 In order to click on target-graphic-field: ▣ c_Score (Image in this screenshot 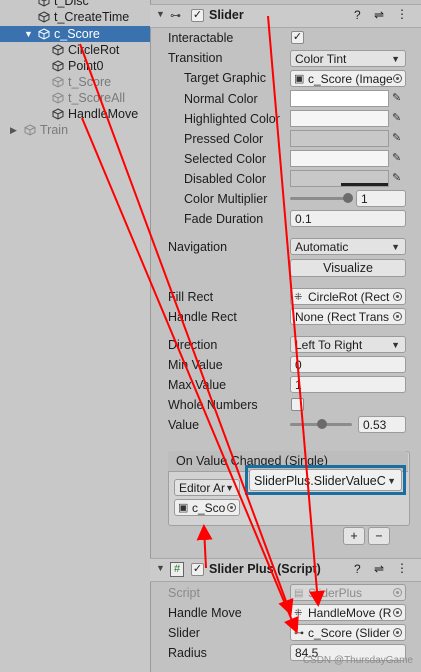, I will do `click(348, 78)`.